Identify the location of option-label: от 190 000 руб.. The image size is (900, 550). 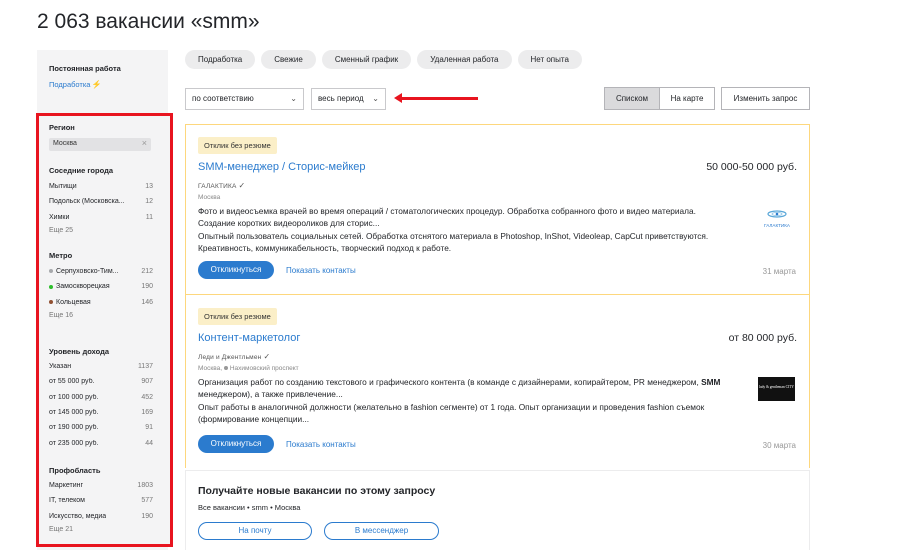
(74, 428).